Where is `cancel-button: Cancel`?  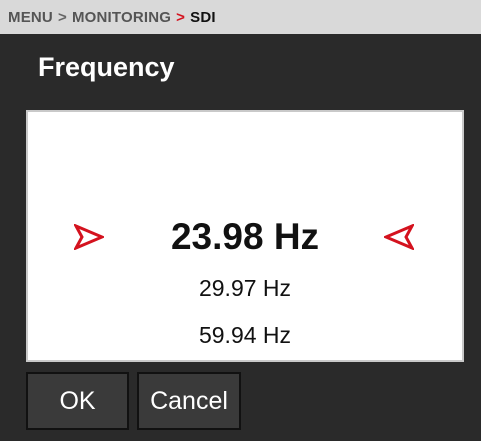 cancel-button: Cancel is located at coordinates (189, 401).